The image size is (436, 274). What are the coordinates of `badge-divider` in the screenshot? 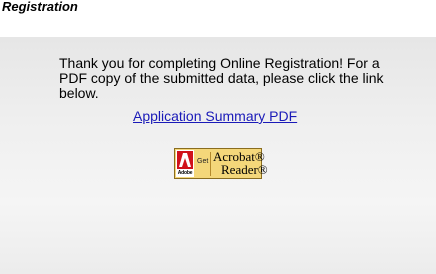 It's located at (210, 164).